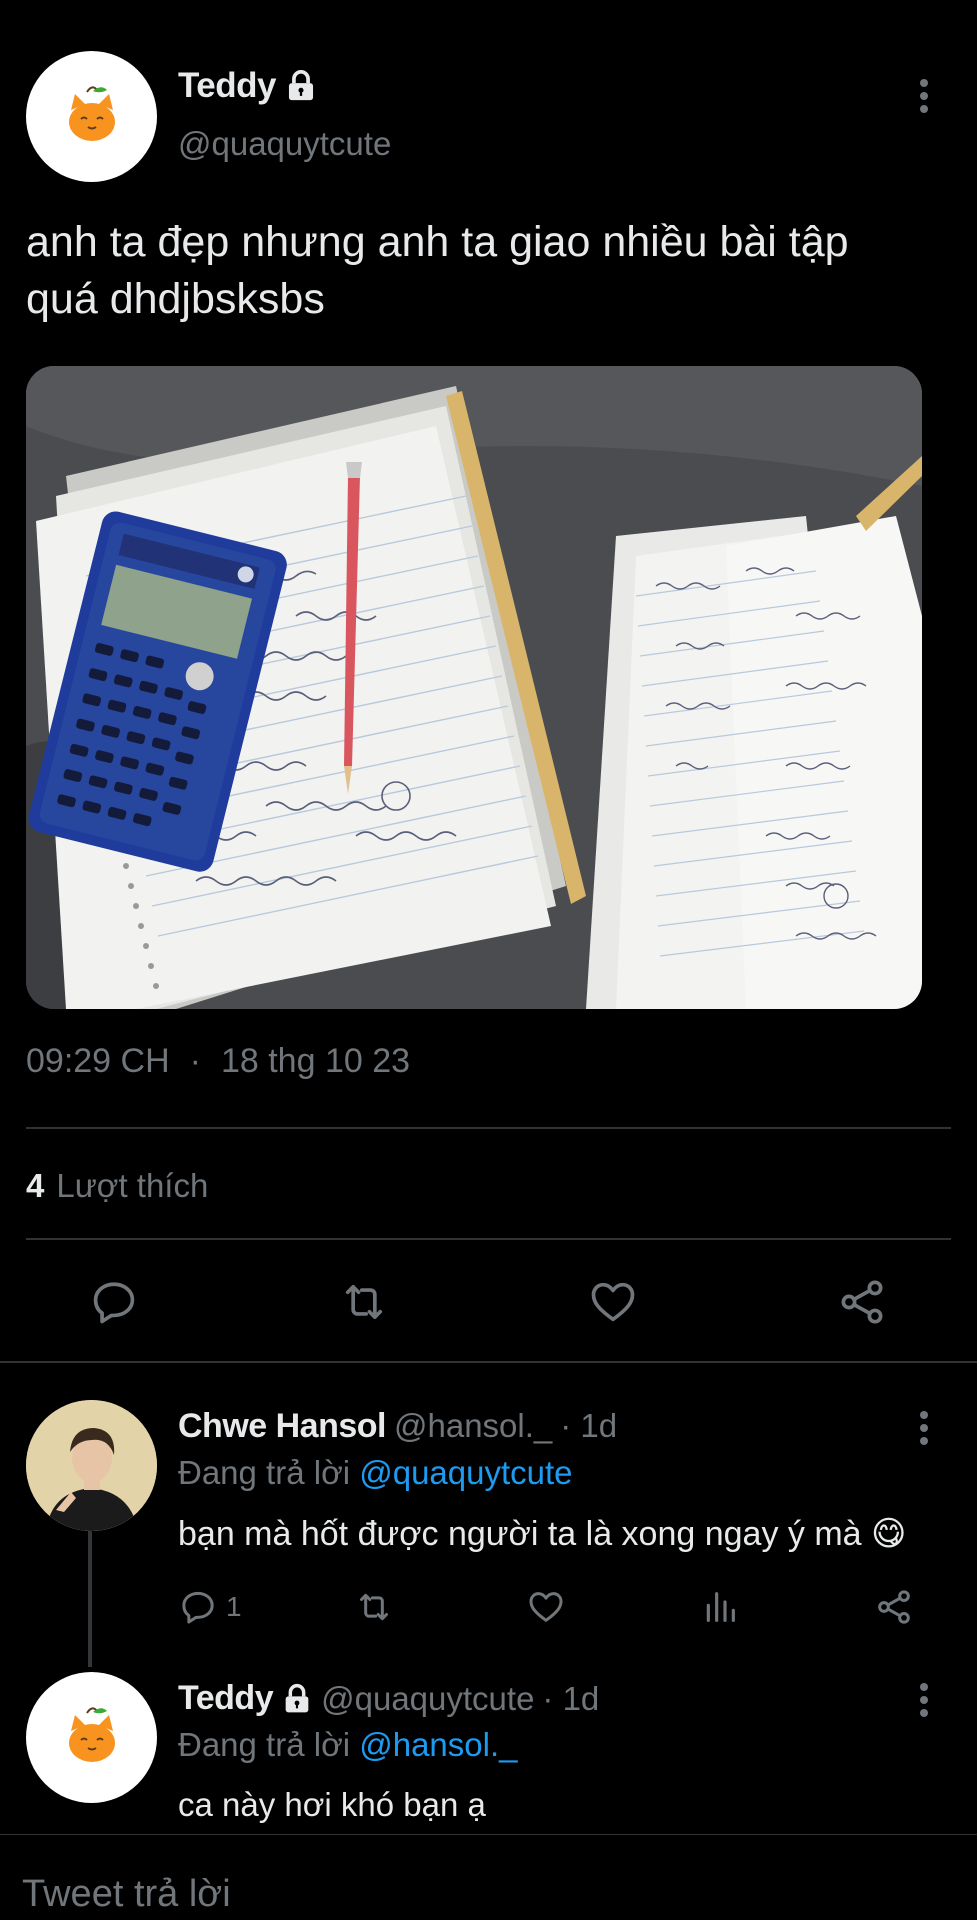  What do you see at coordinates (175, 299) in the screenshot?
I see `tweet-text-line: quá dhdjbsksbs` at bounding box center [175, 299].